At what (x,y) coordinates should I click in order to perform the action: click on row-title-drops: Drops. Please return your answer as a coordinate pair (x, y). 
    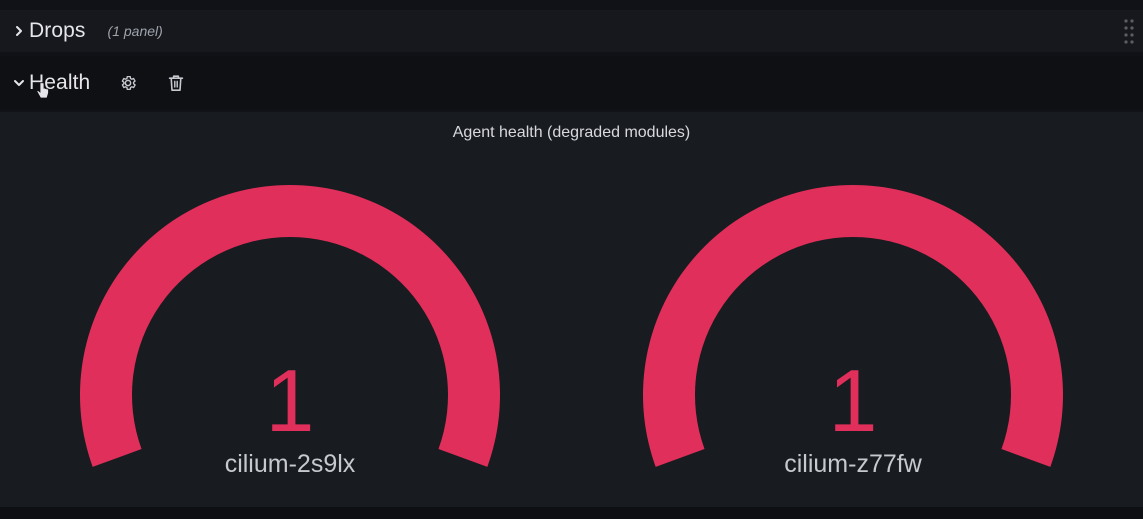
    Looking at the image, I should click on (57, 31).